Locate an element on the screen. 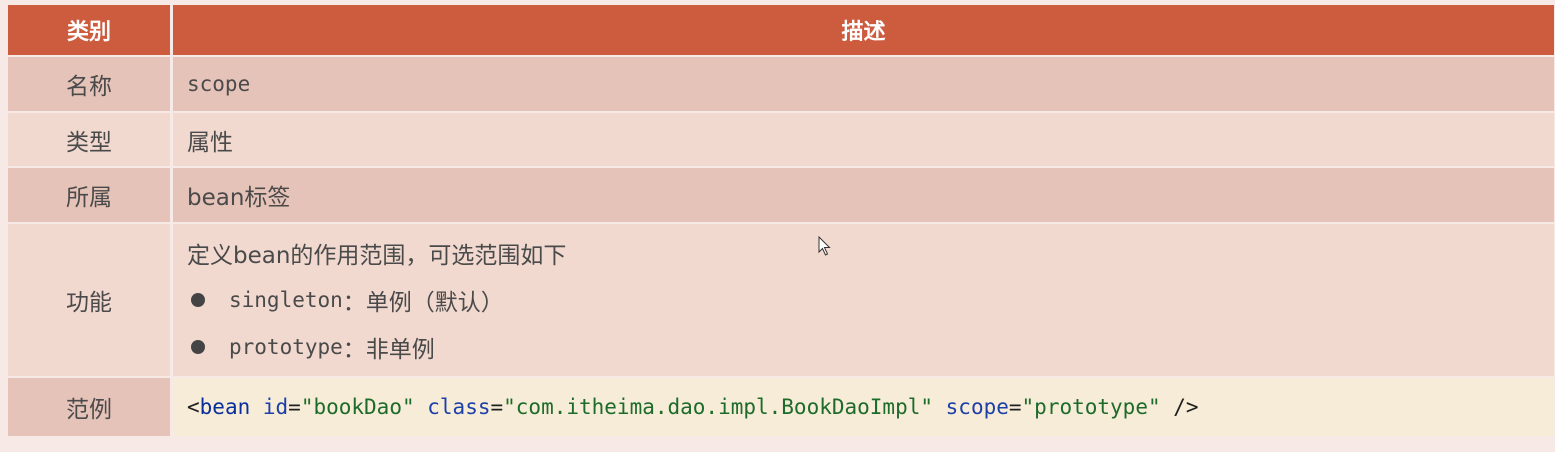 The image size is (1555, 452). header-category: 类别 is located at coordinates (89, 30).